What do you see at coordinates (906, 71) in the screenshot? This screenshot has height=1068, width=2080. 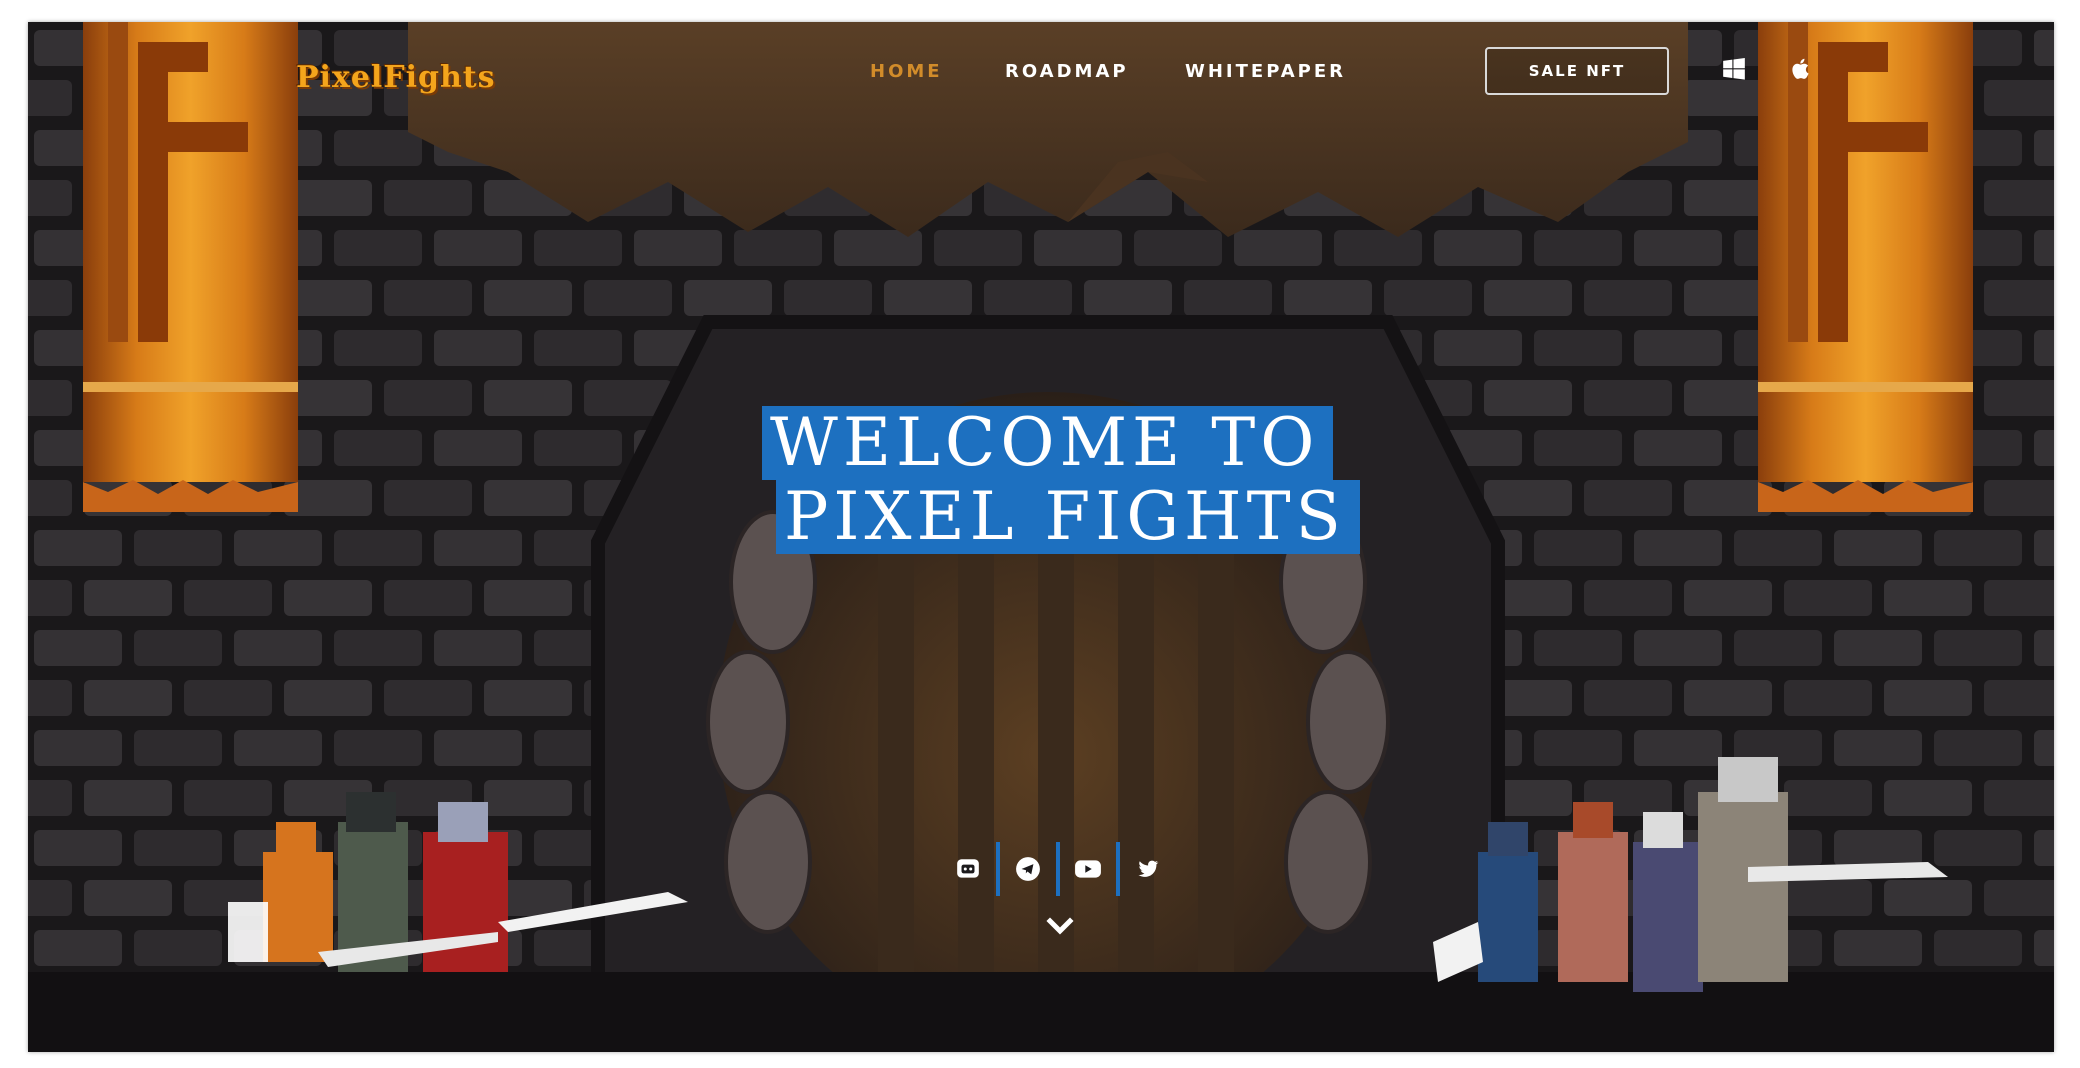 I see `nav-home: HOME` at bounding box center [906, 71].